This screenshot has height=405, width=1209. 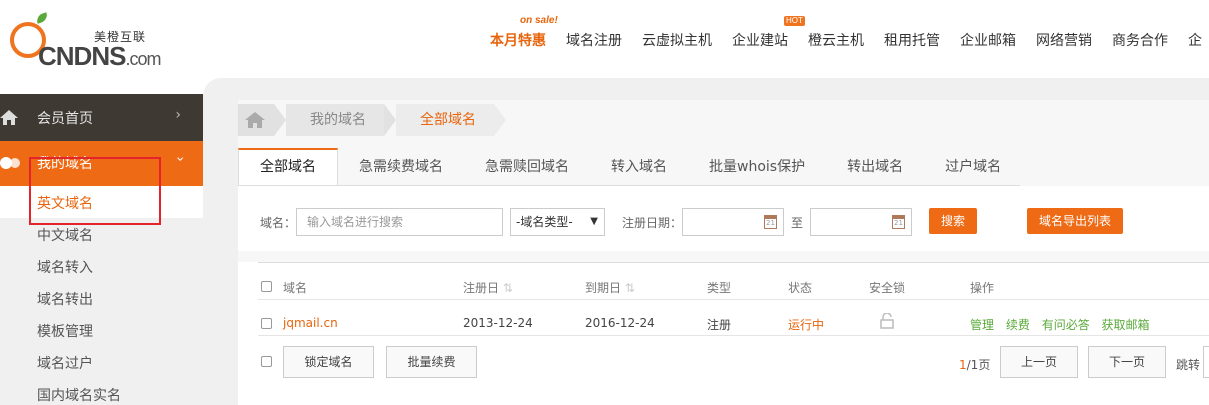 I want to click on tab-all-domains: 全部域名, so click(x=288, y=166).